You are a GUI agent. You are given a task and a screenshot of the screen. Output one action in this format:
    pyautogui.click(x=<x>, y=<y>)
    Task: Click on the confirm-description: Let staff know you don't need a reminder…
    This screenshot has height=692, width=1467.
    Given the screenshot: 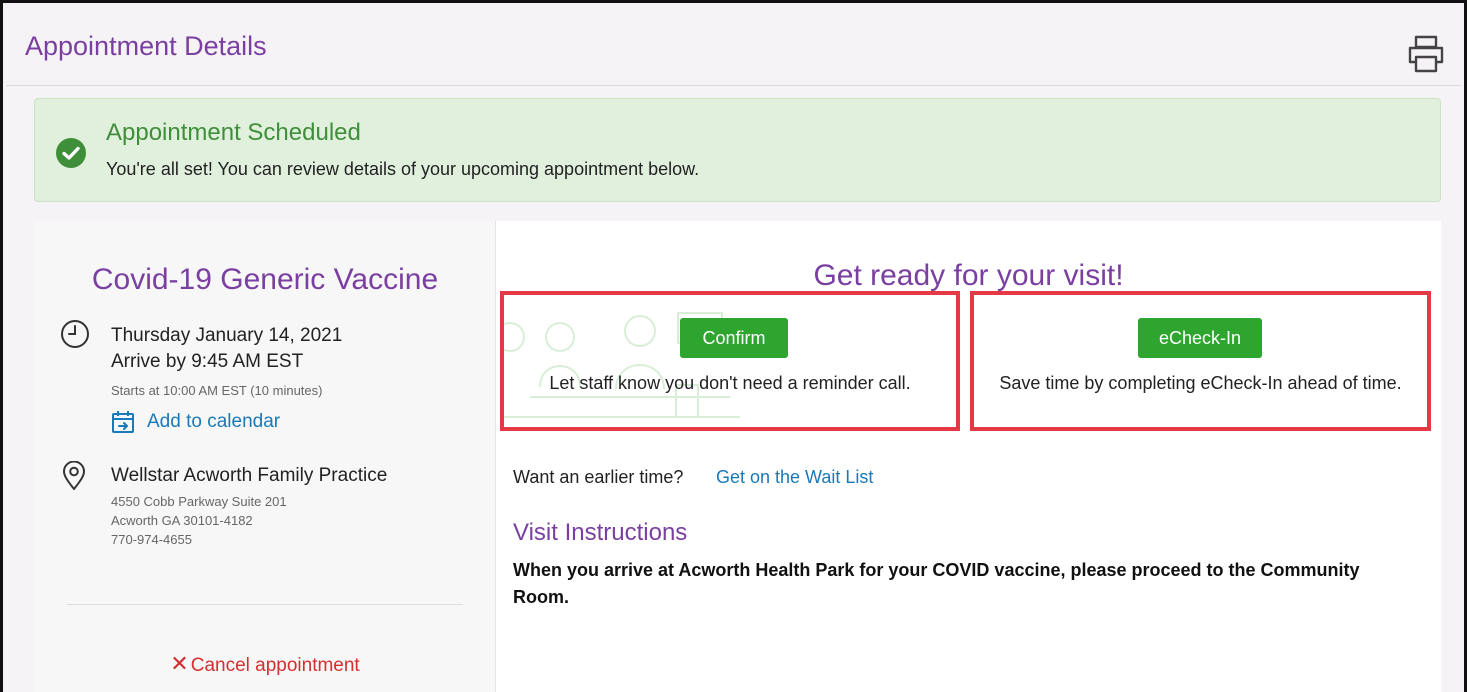 What is the action you would take?
    pyautogui.click(x=730, y=383)
    